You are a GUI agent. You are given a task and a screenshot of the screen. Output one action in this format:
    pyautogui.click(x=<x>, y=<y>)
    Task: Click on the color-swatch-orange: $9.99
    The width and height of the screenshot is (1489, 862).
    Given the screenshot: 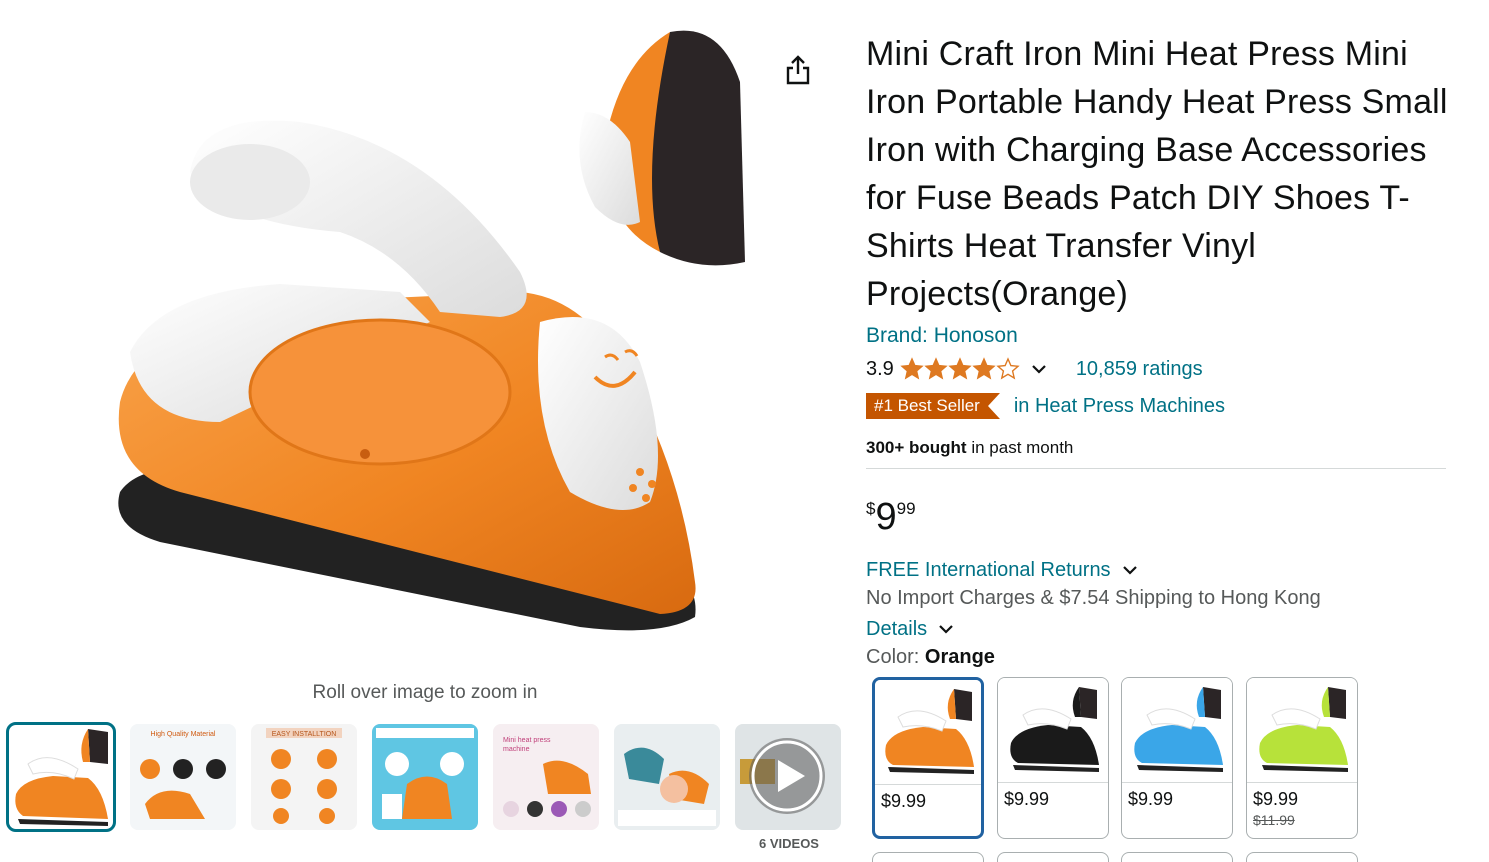 What is the action you would take?
    pyautogui.click(x=928, y=758)
    